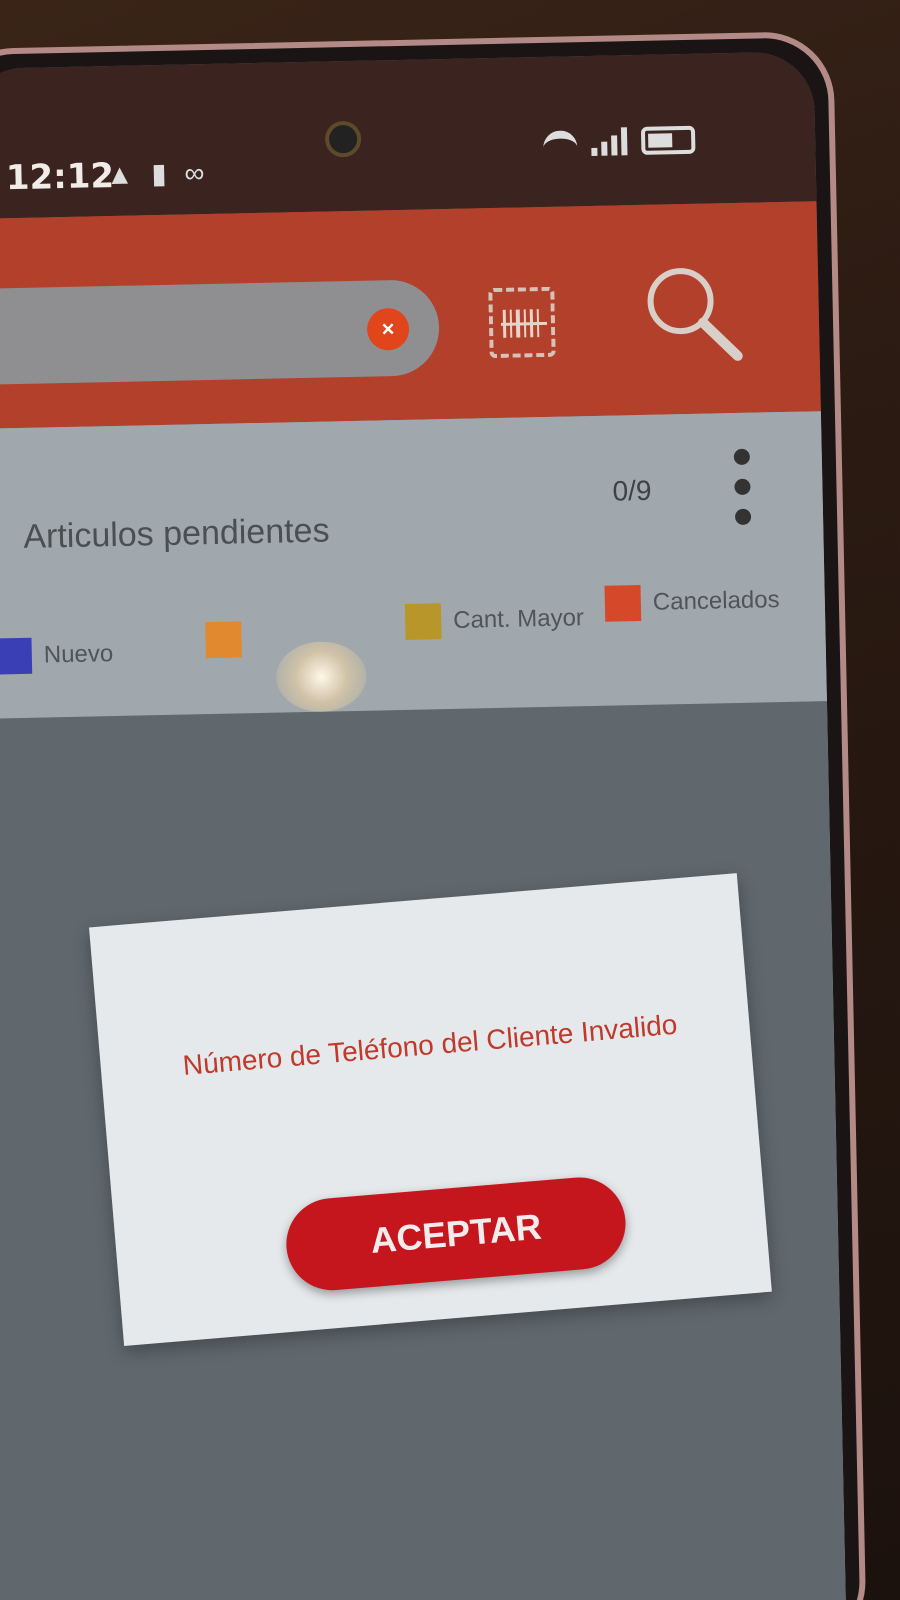  What do you see at coordinates (388, 329) in the screenshot?
I see `clear-search-button: ×` at bounding box center [388, 329].